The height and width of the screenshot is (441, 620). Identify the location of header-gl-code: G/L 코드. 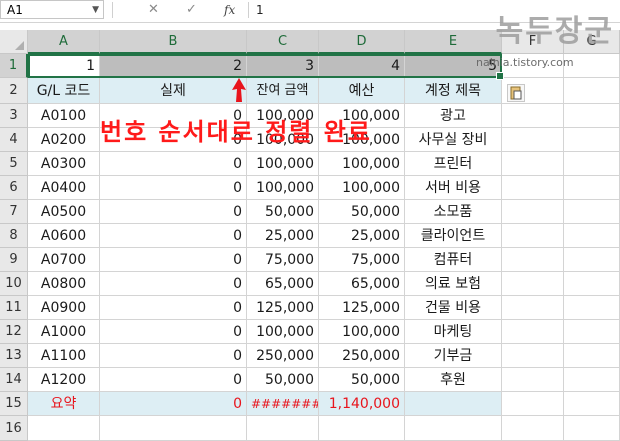
(64, 91).